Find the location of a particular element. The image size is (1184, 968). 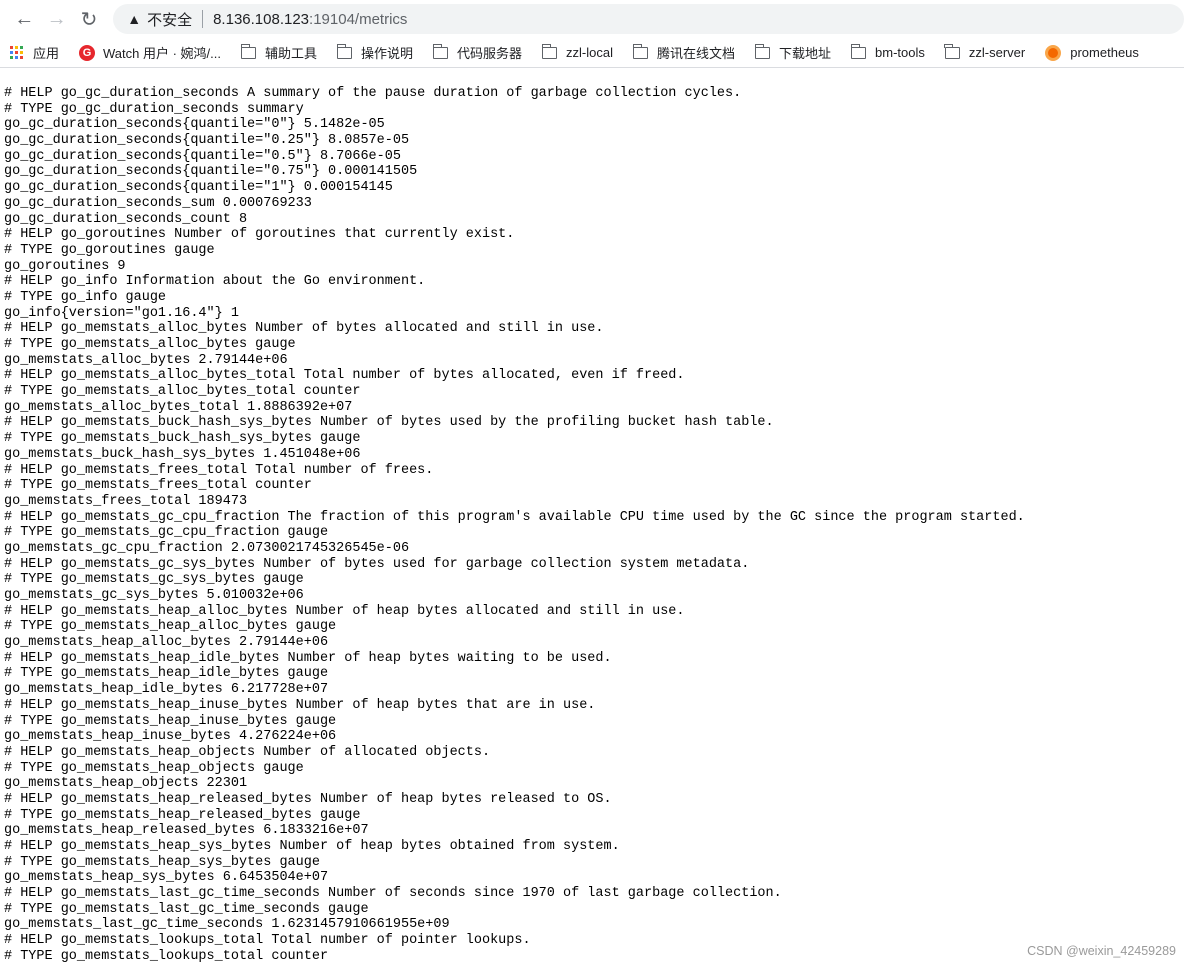

bookmark-6: 腾讯在线文档 is located at coordinates (684, 52).